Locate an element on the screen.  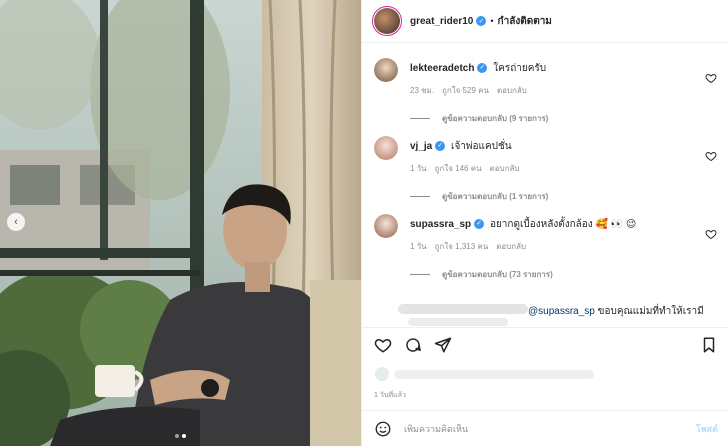
comment-likes: ถูกใจ 146 คน is located at coordinates (458, 168).